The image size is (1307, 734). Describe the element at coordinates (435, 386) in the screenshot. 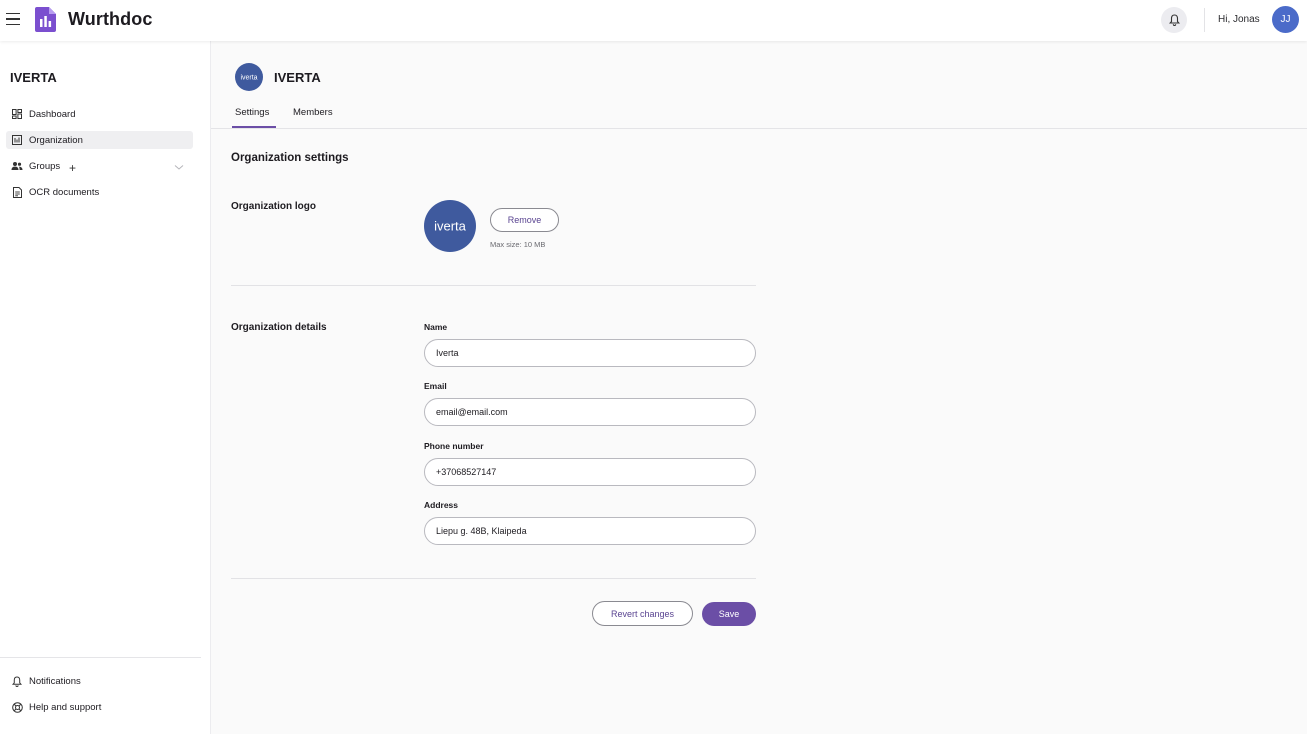

I see `email-label: Email` at that location.